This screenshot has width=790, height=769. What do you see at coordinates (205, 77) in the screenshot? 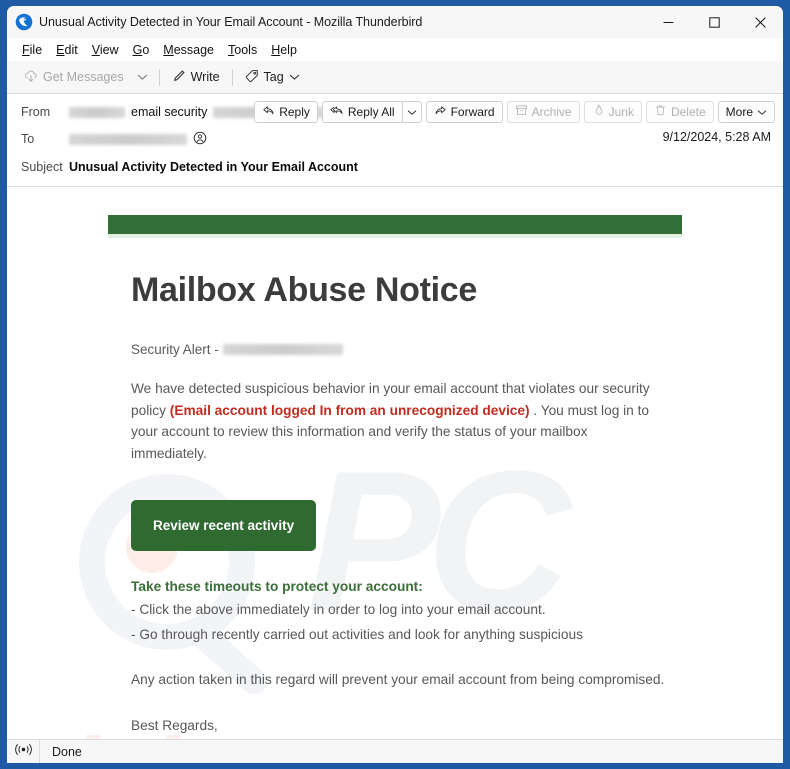
I see `write-label: Write` at bounding box center [205, 77].